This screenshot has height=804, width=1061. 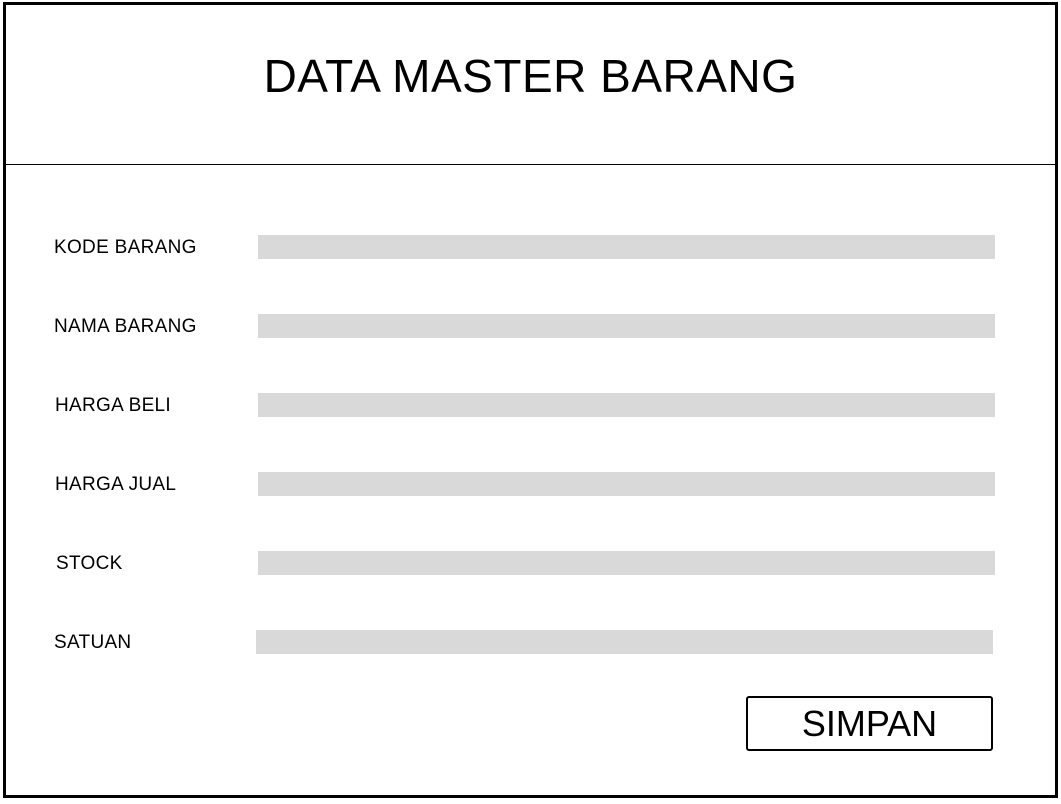 I want to click on harga-beli-input, so click(x=626, y=405).